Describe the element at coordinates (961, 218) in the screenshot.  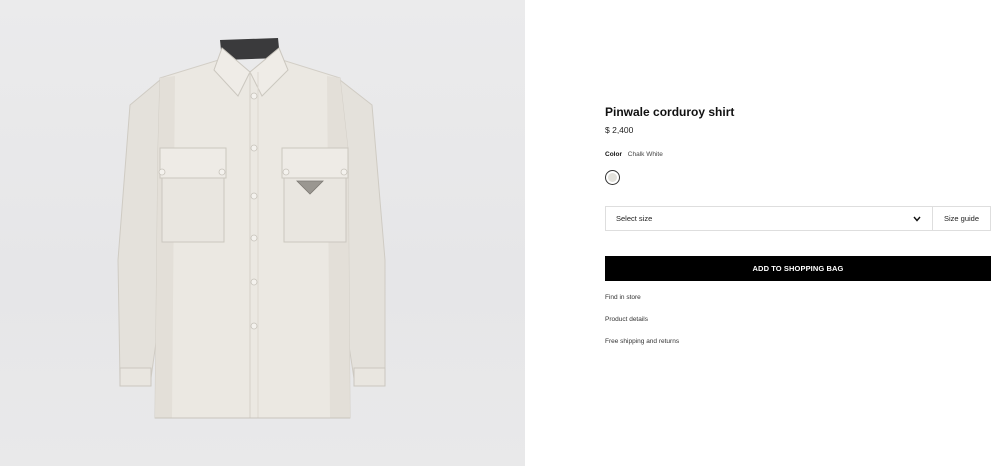
I see `size-guide-link: Size guide` at that location.